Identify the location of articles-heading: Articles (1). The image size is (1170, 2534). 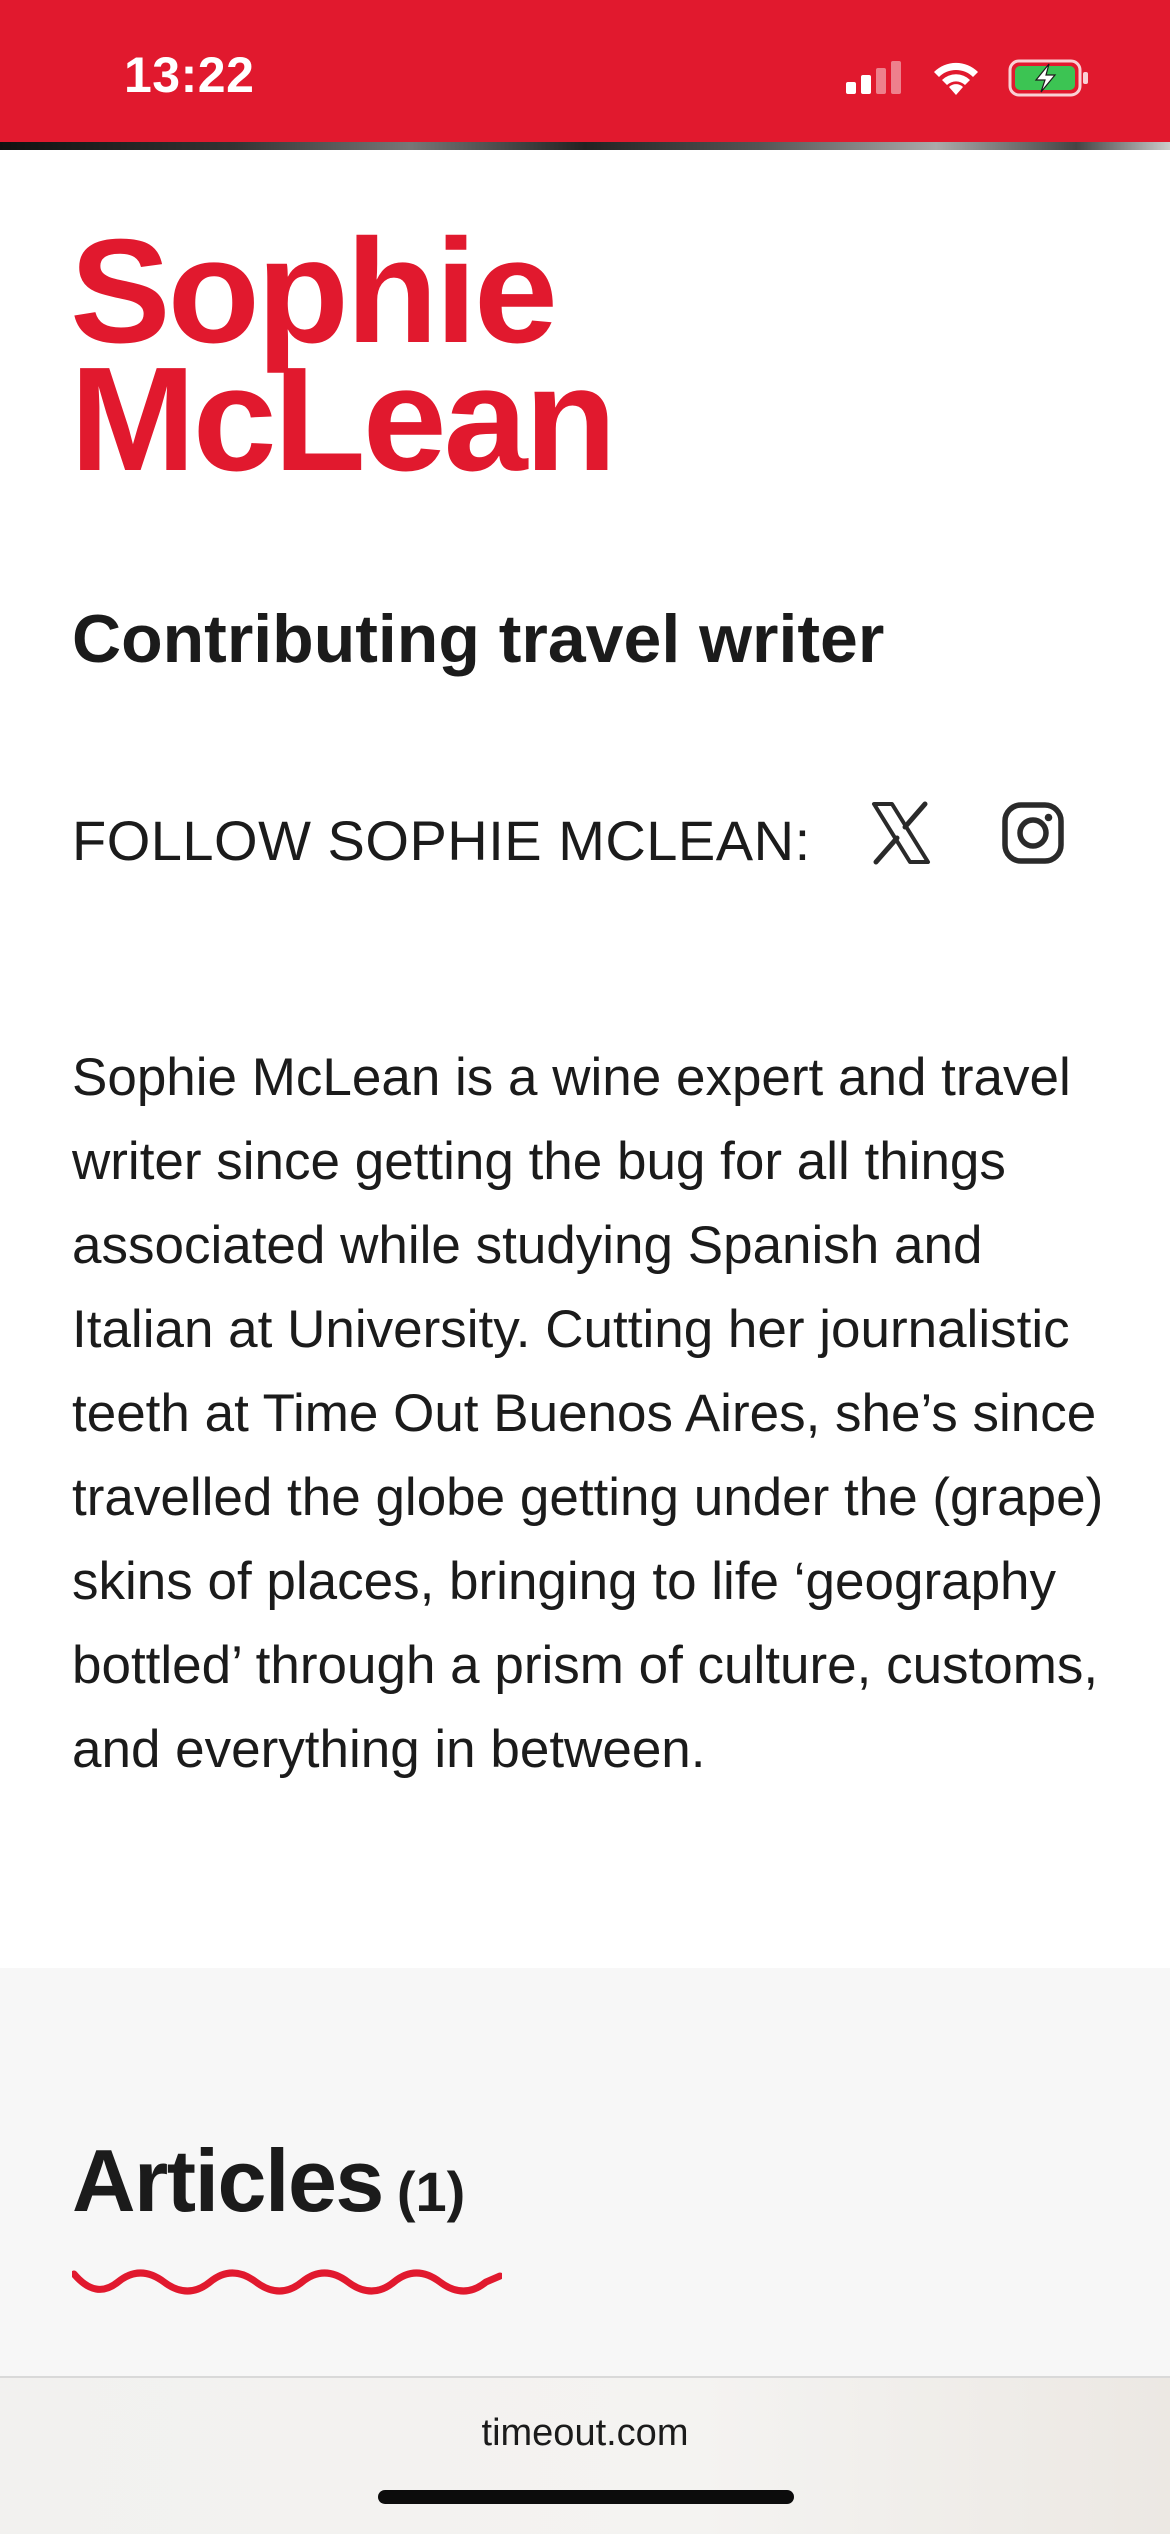
(268, 2181).